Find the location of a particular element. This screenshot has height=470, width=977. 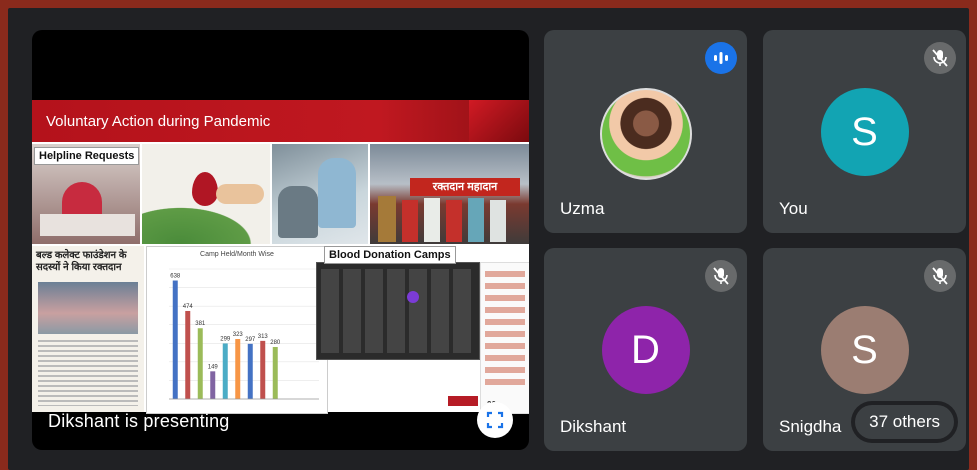

chart-data-label: 313 is located at coordinates (263, 337).